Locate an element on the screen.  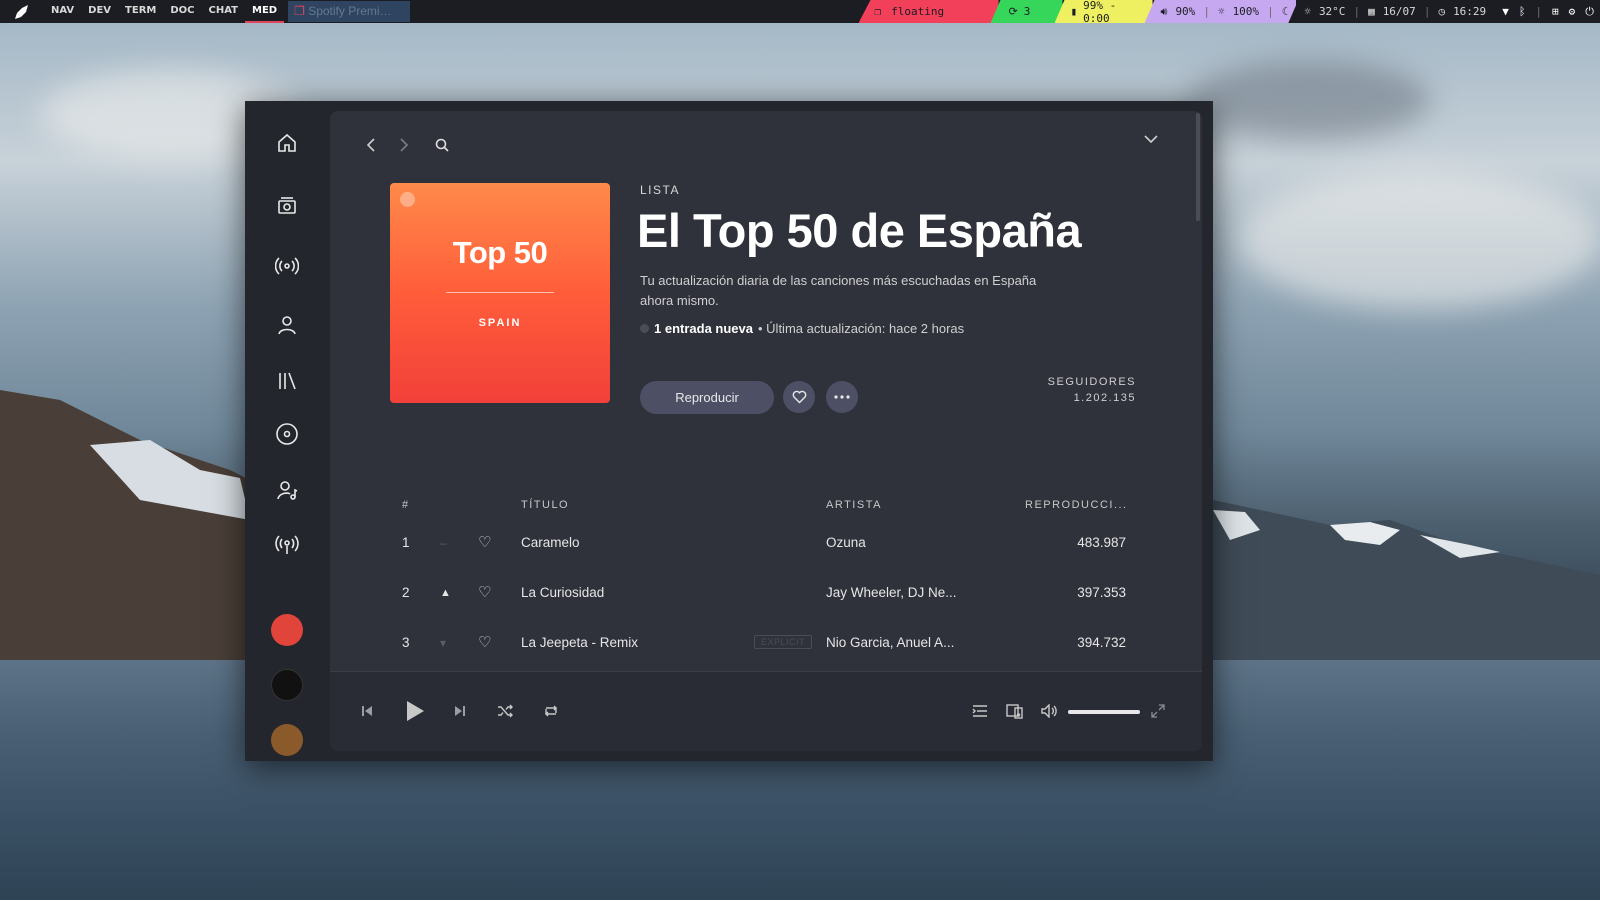
workspace-dev: DEV is located at coordinates (99, 11).